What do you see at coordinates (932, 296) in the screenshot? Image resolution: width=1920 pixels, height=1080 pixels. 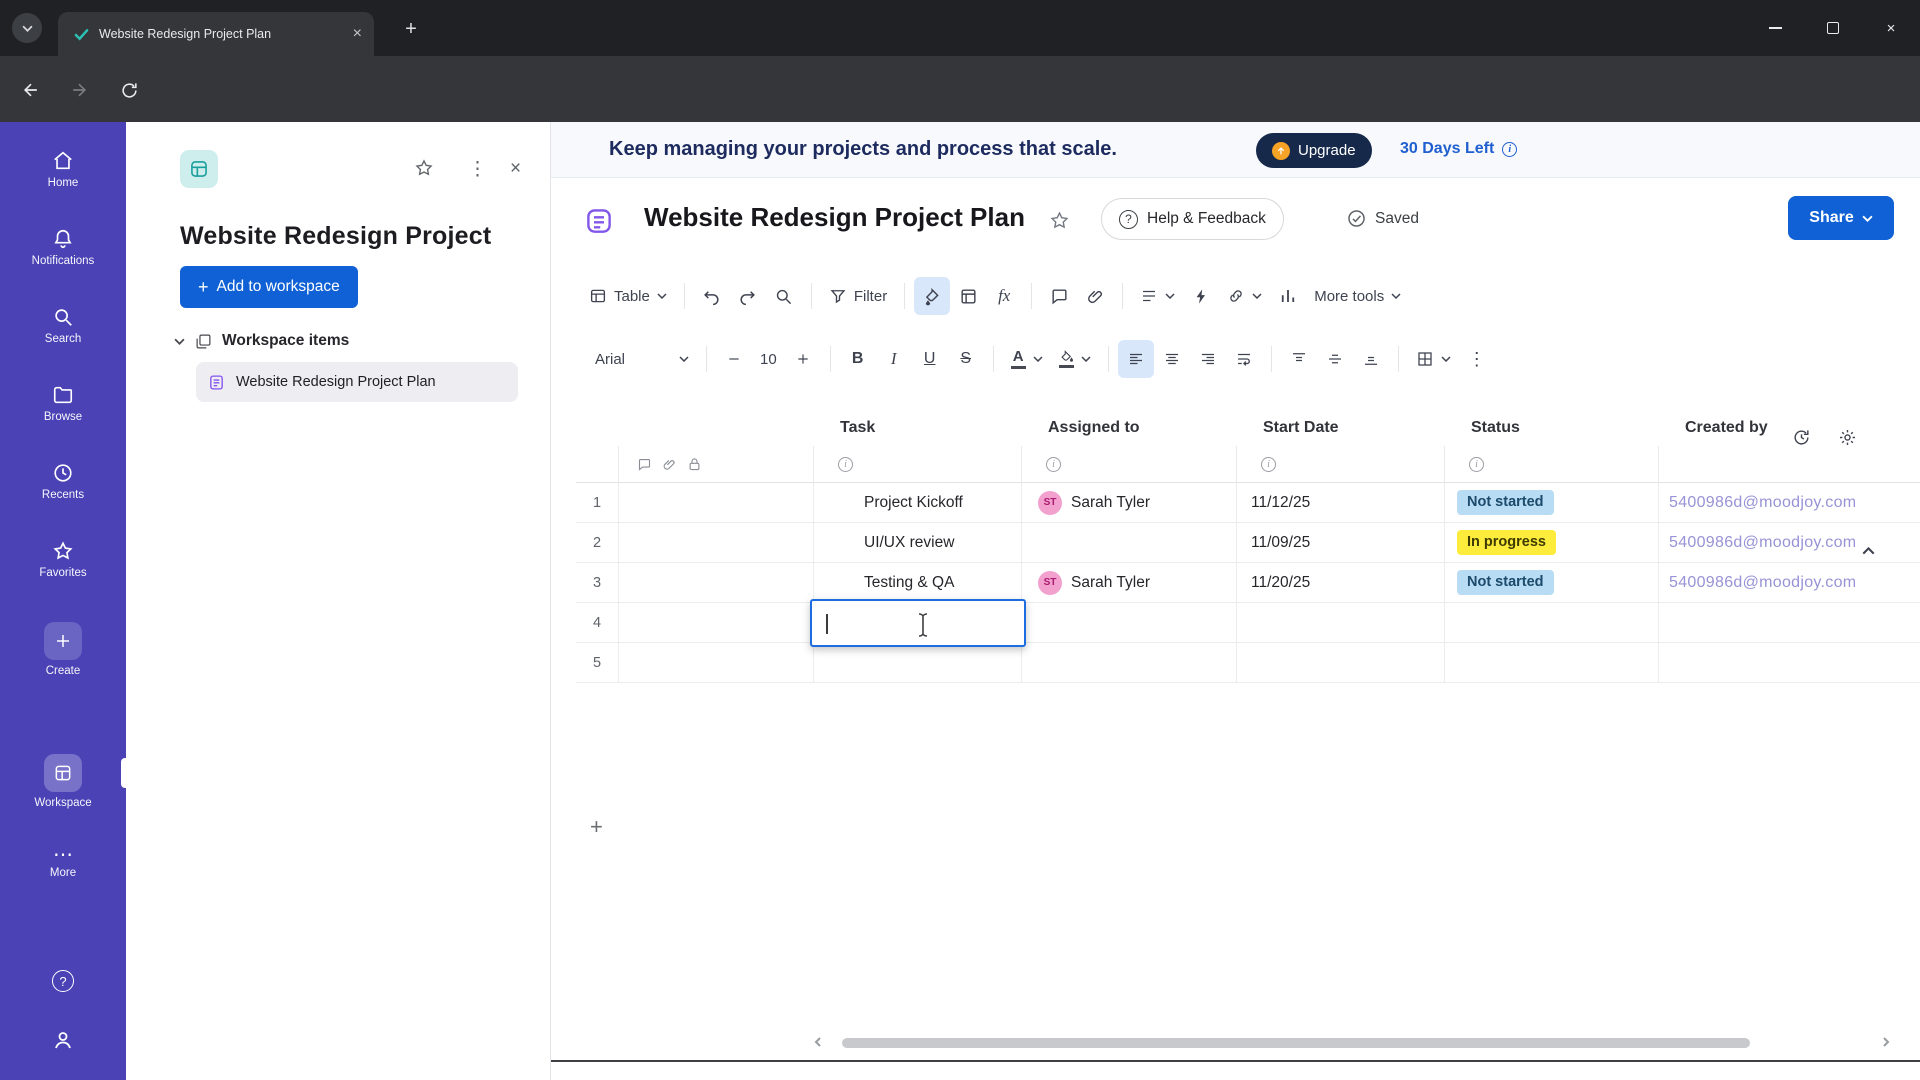 I see `fill-background-button` at bounding box center [932, 296].